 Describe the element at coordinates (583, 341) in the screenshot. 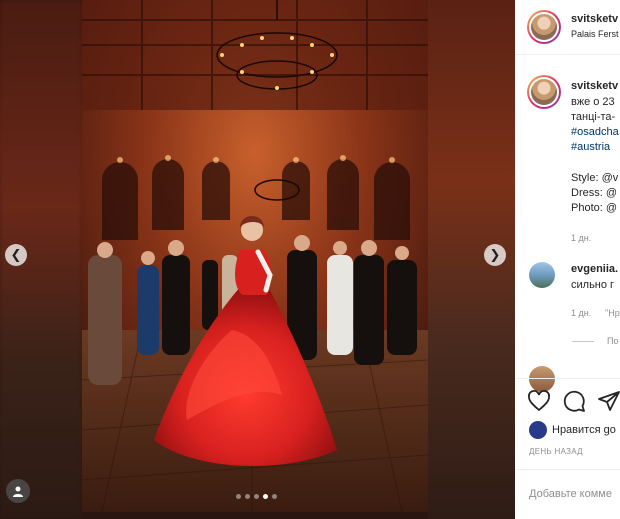

I see `replies-divider` at that location.